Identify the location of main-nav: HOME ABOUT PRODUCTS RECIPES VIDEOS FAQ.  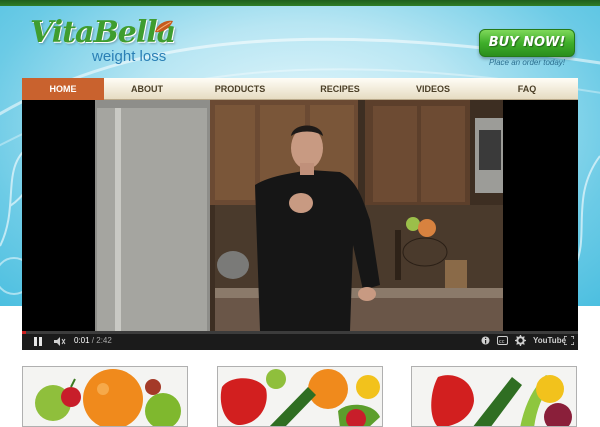
(300, 89).